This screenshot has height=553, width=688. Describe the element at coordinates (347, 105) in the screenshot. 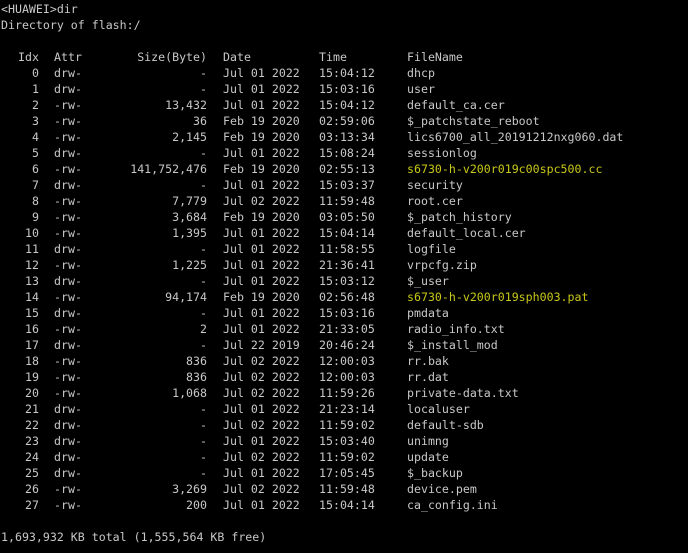

I see `row-time: 15:04:12` at that location.